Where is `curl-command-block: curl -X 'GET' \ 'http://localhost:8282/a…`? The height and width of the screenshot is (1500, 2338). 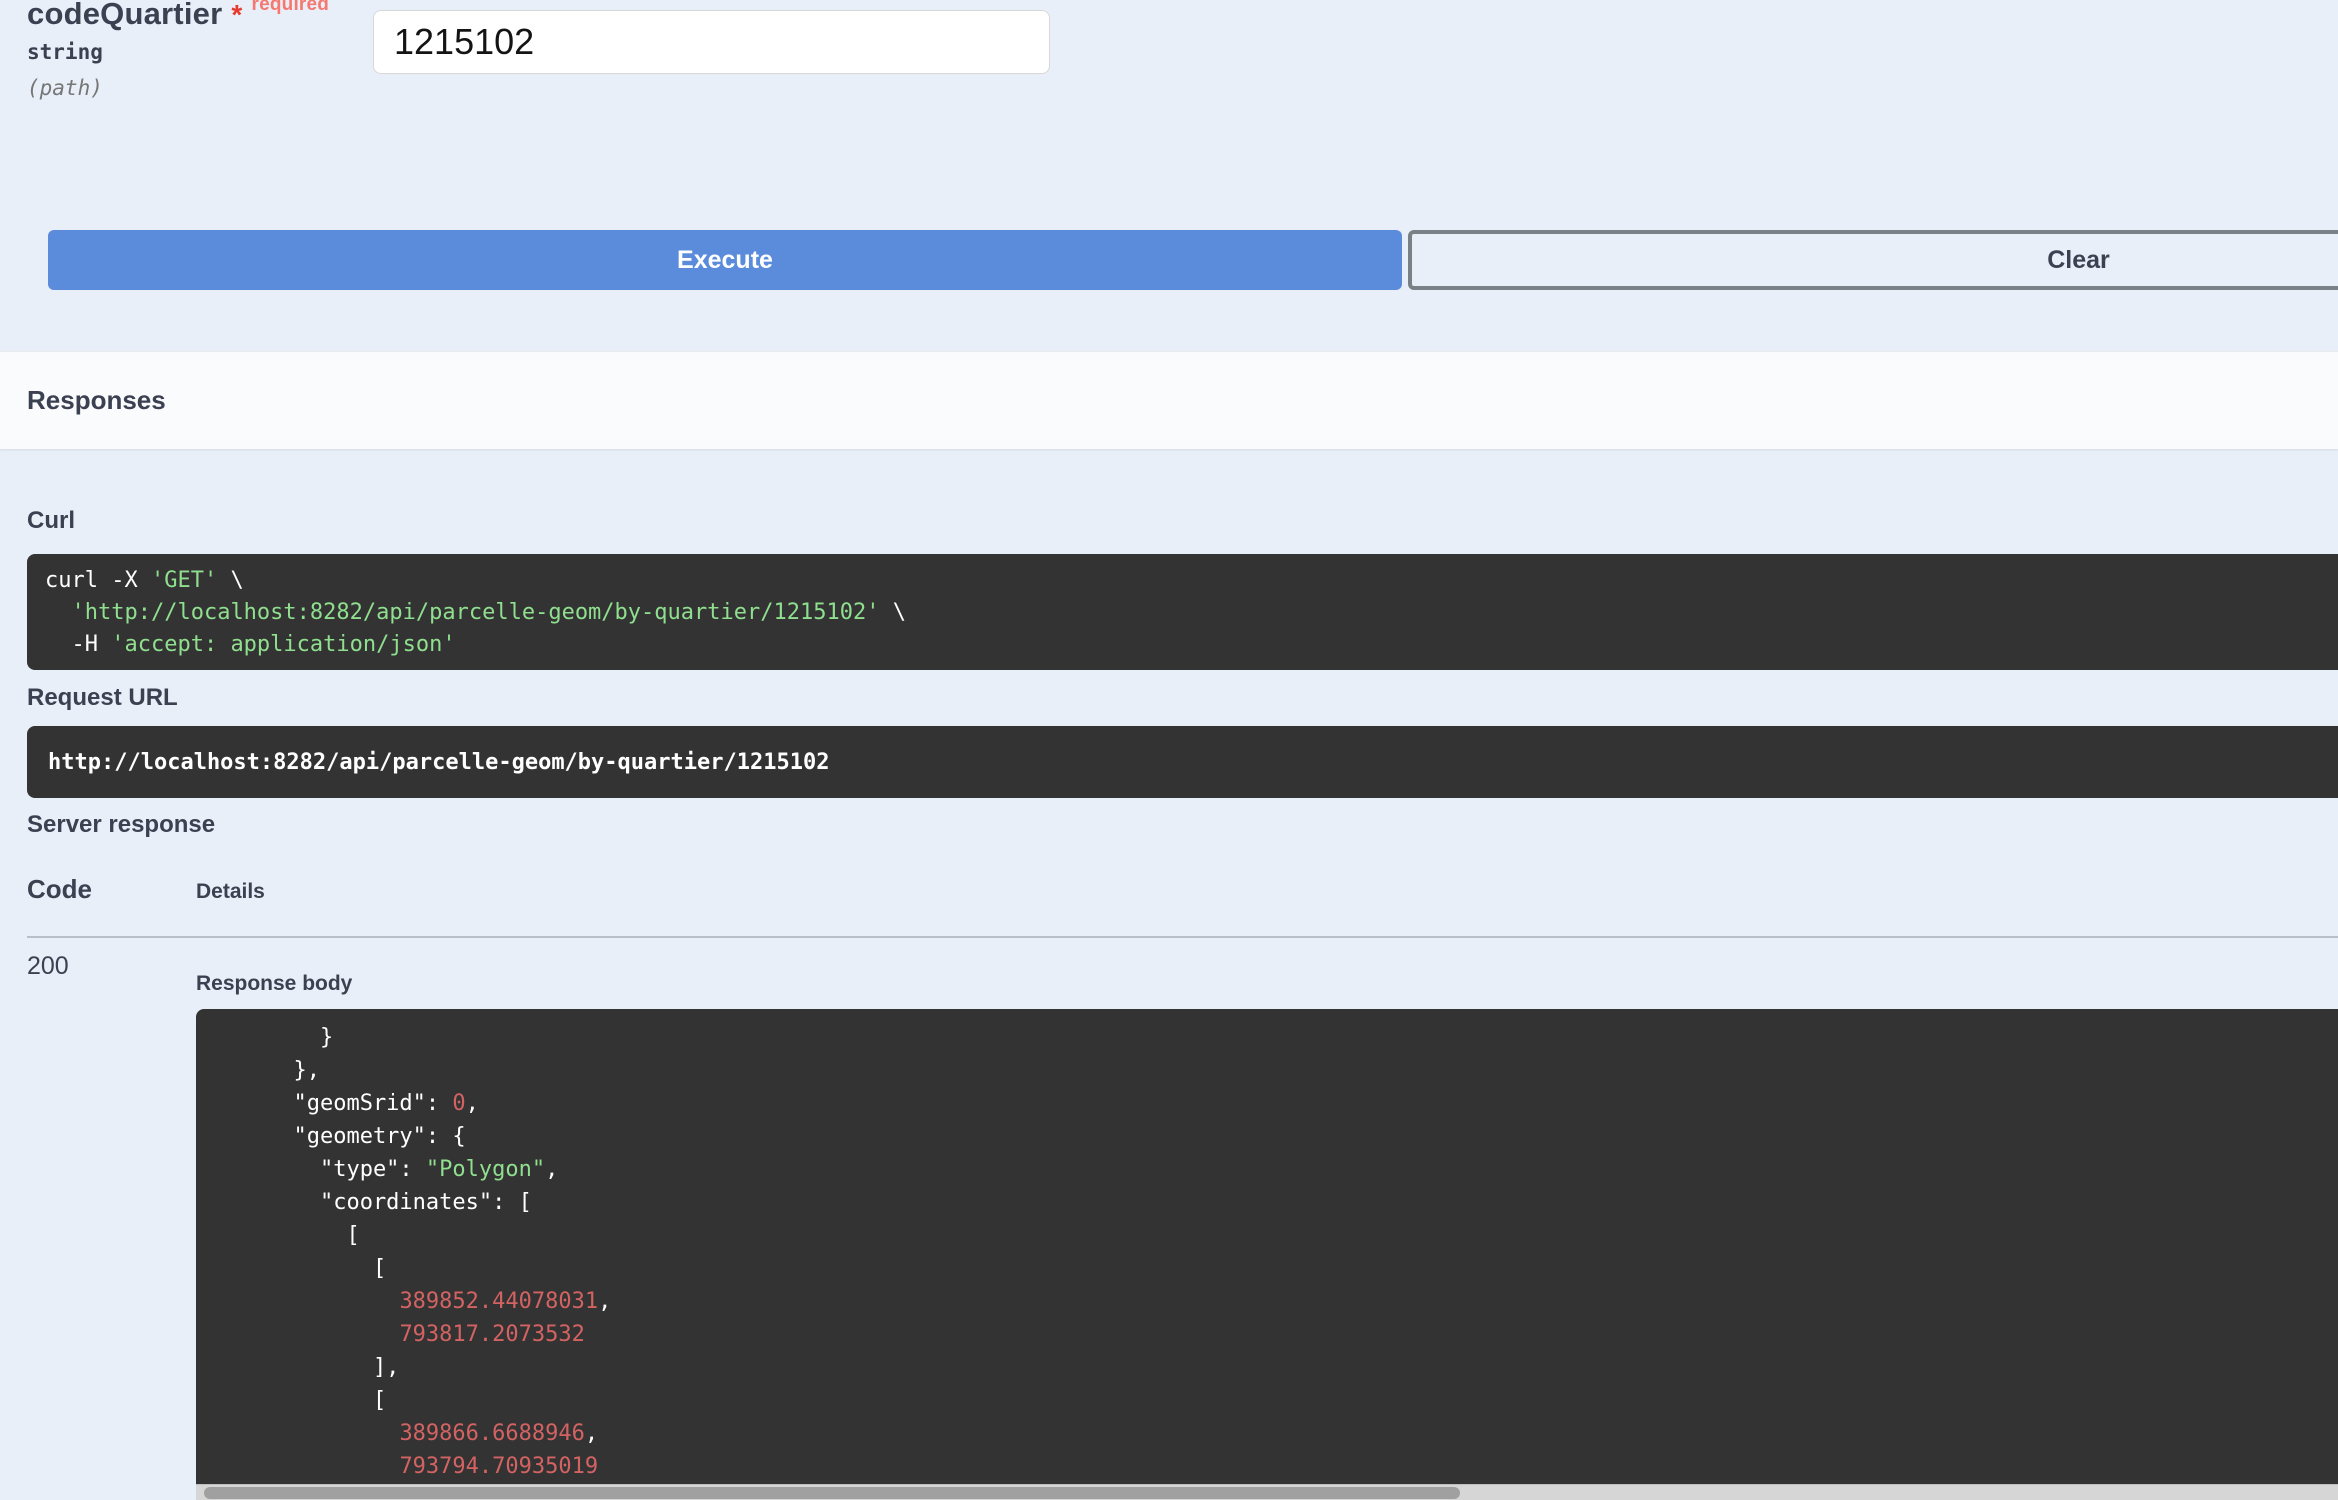 curl-command-block: curl -X 'GET' \ 'http://localhost:8282/a… is located at coordinates (1182, 612).